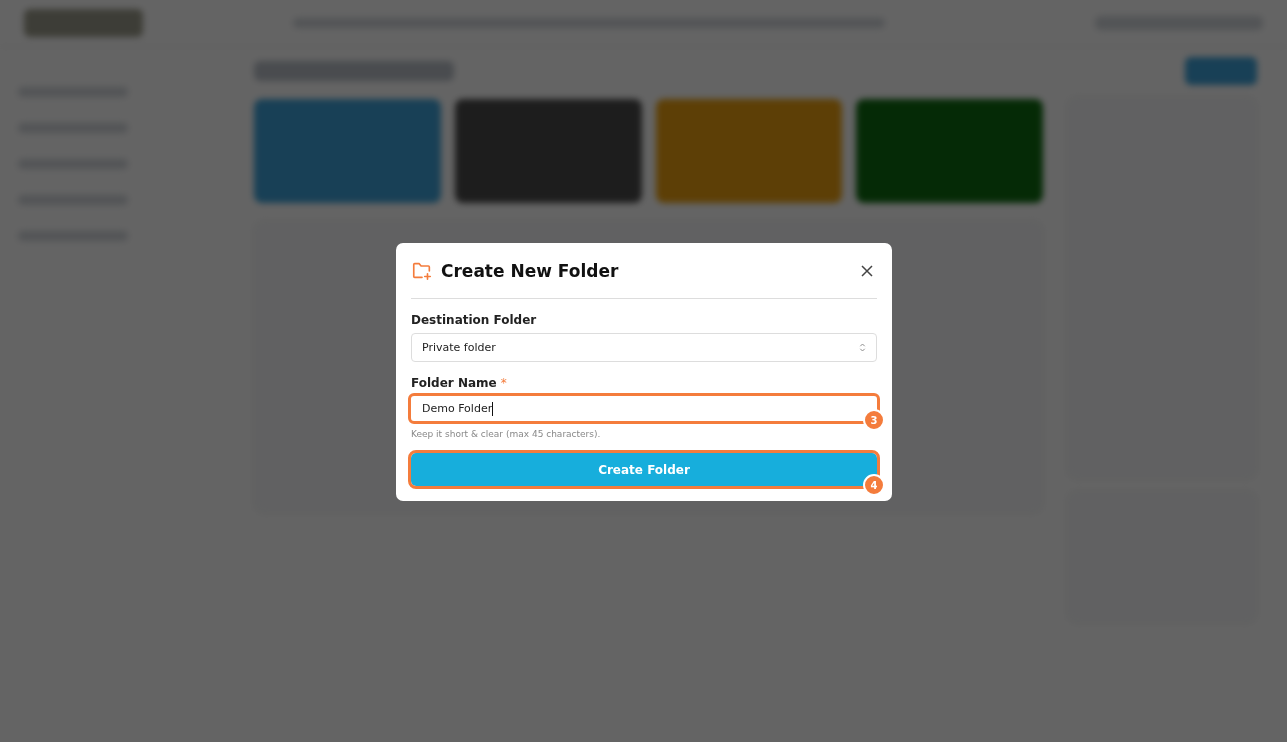  What do you see at coordinates (862, 347) in the screenshot?
I see `up-down-chevron-icon` at bounding box center [862, 347].